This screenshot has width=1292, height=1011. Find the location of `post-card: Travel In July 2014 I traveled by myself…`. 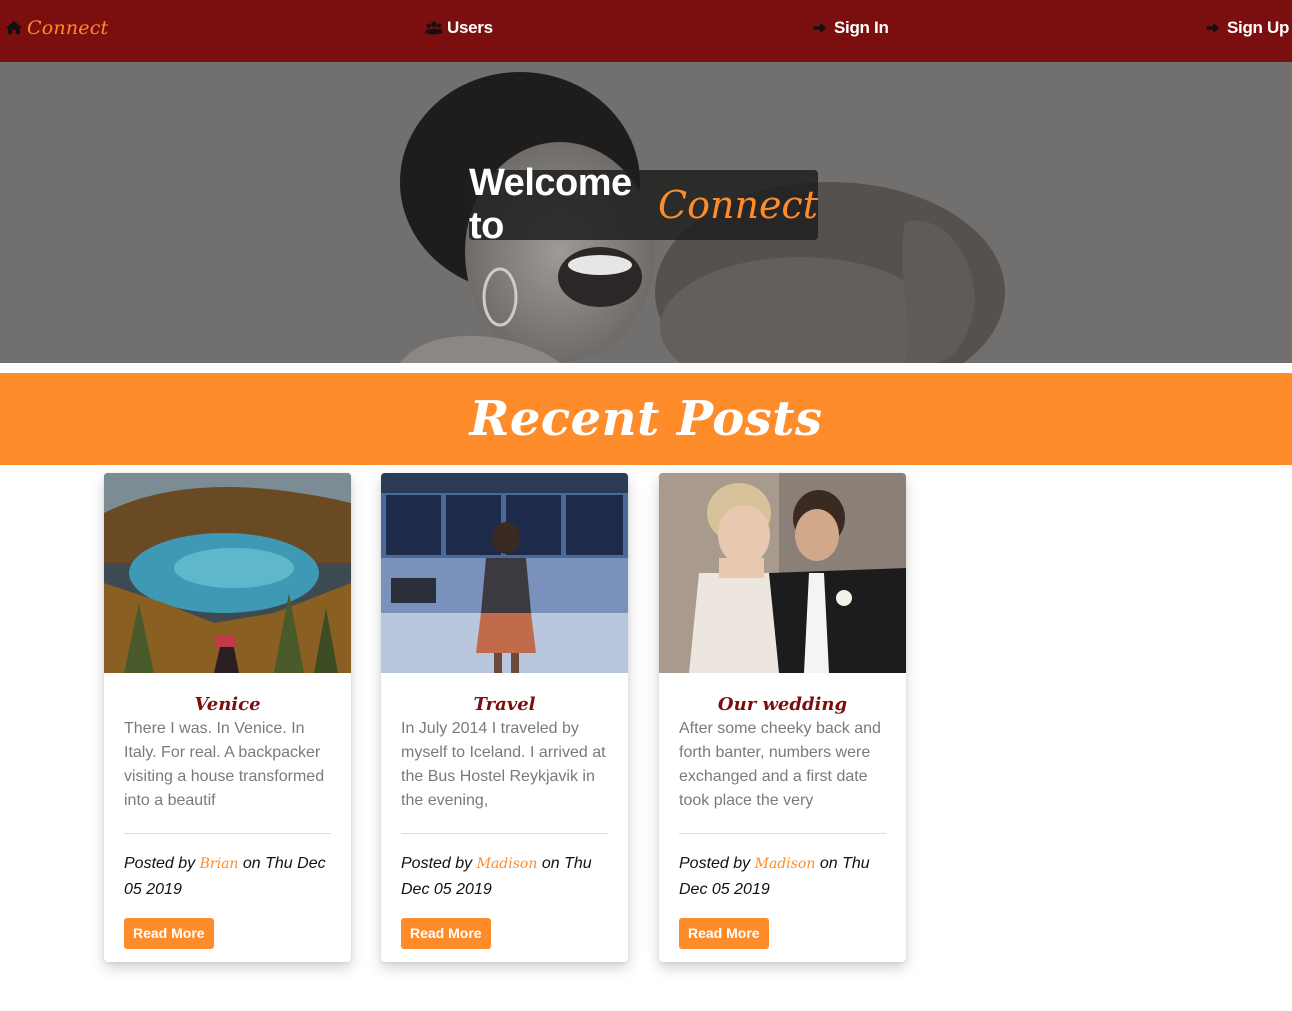

post-card: Travel In July 2014 I traveled by myself… is located at coordinates (504, 717).